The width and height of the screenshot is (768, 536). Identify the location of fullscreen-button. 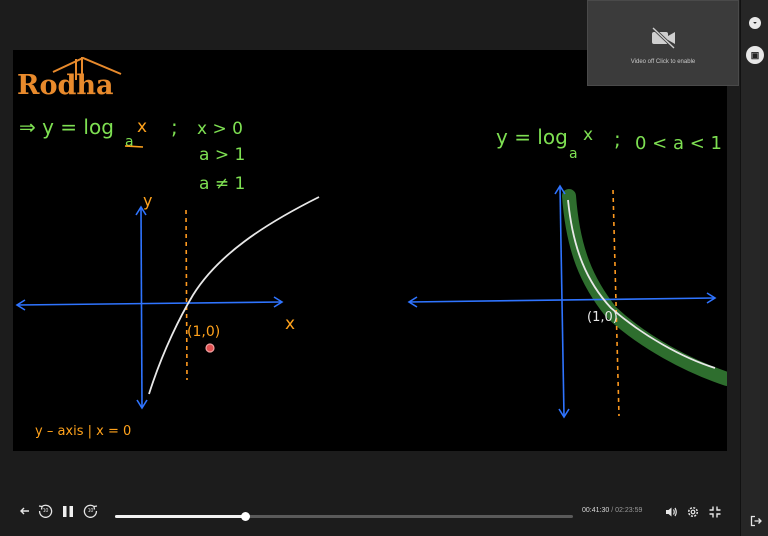
(715, 512).